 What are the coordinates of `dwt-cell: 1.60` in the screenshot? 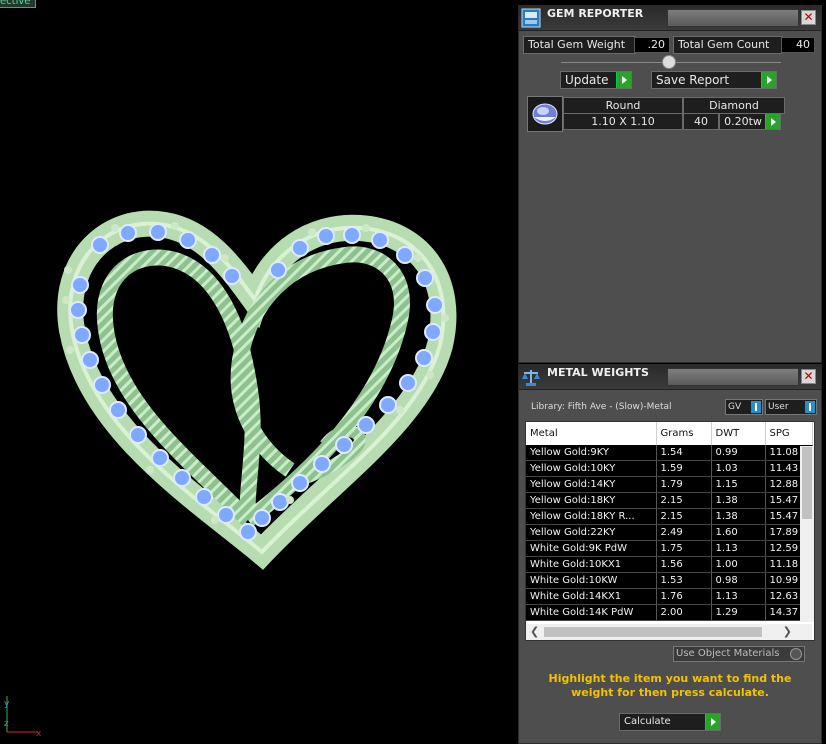 It's located at (738, 532).